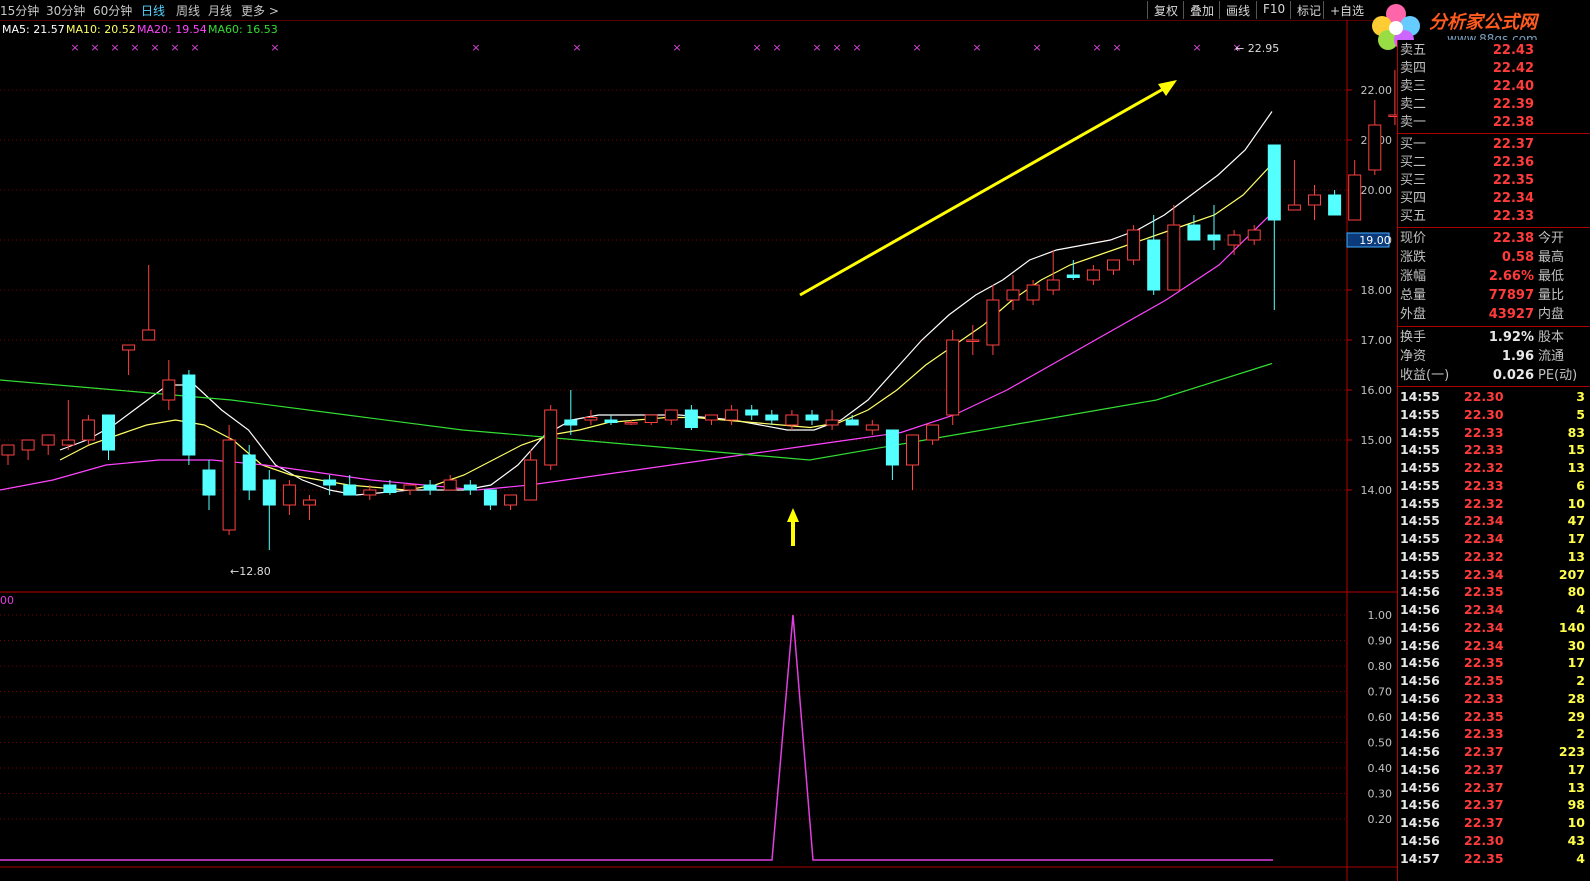 Image resolution: width=1590 pixels, height=881 pixels. Describe the element at coordinates (1513, 198) in the screenshot. I see `bid-price: 22.34` at that location.